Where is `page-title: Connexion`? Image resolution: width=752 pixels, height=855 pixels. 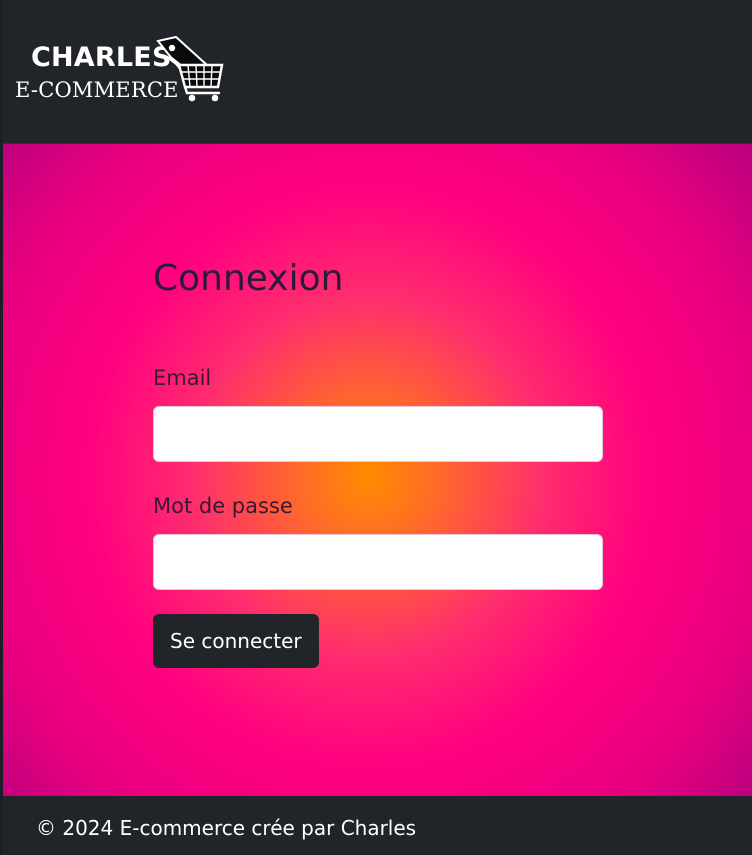 page-title: Connexion is located at coordinates (248, 278).